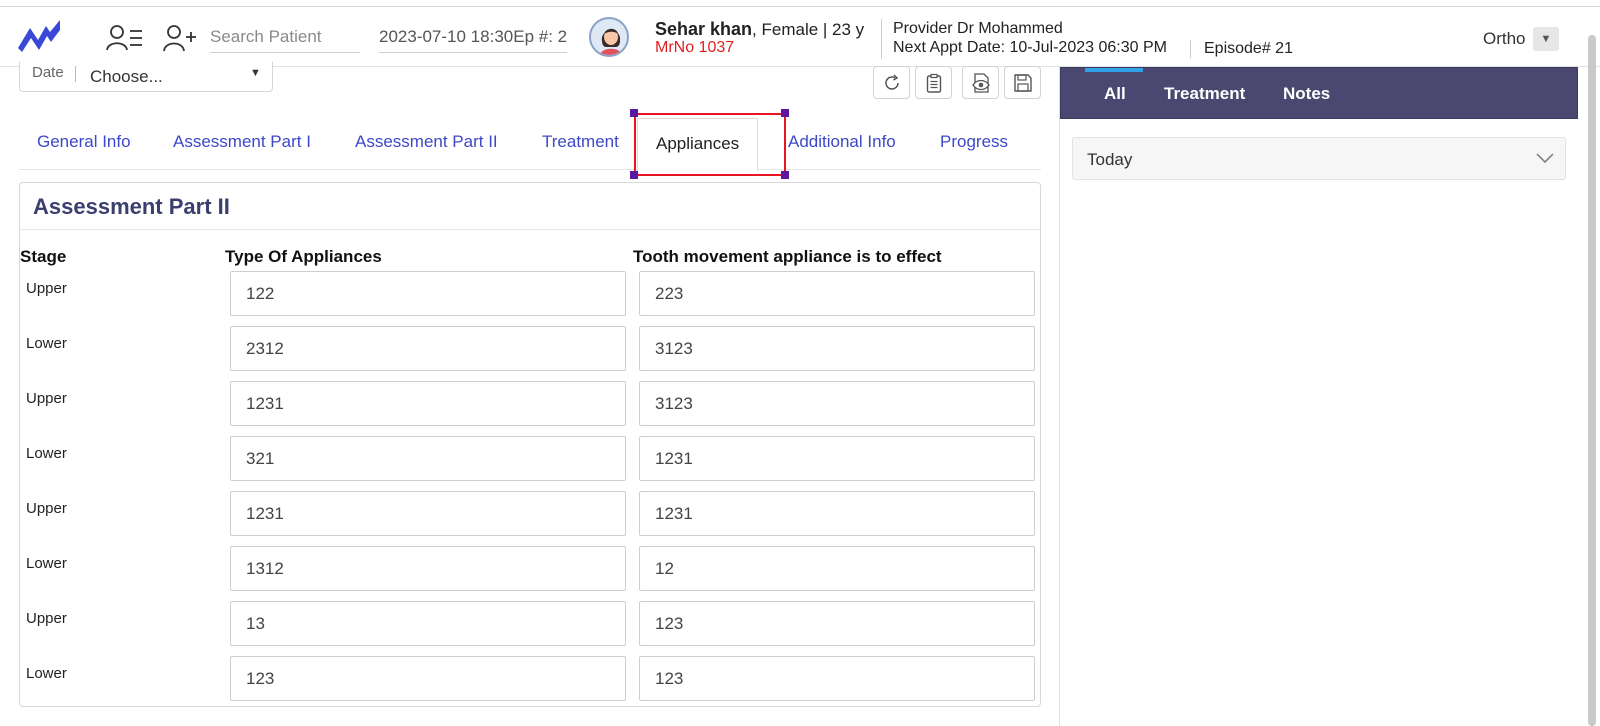  What do you see at coordinates (787, 256) in the screenshot?
I see `column-header-tooth-movement: Tooth movement appliance is to effect` at bounding box center [787, 256].